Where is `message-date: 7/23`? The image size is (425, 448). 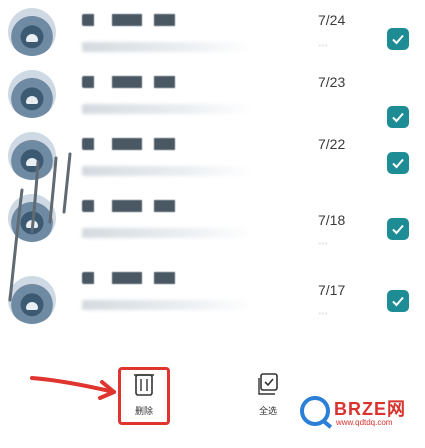 message-date: 7/23 is located at coordinates (332, 82).